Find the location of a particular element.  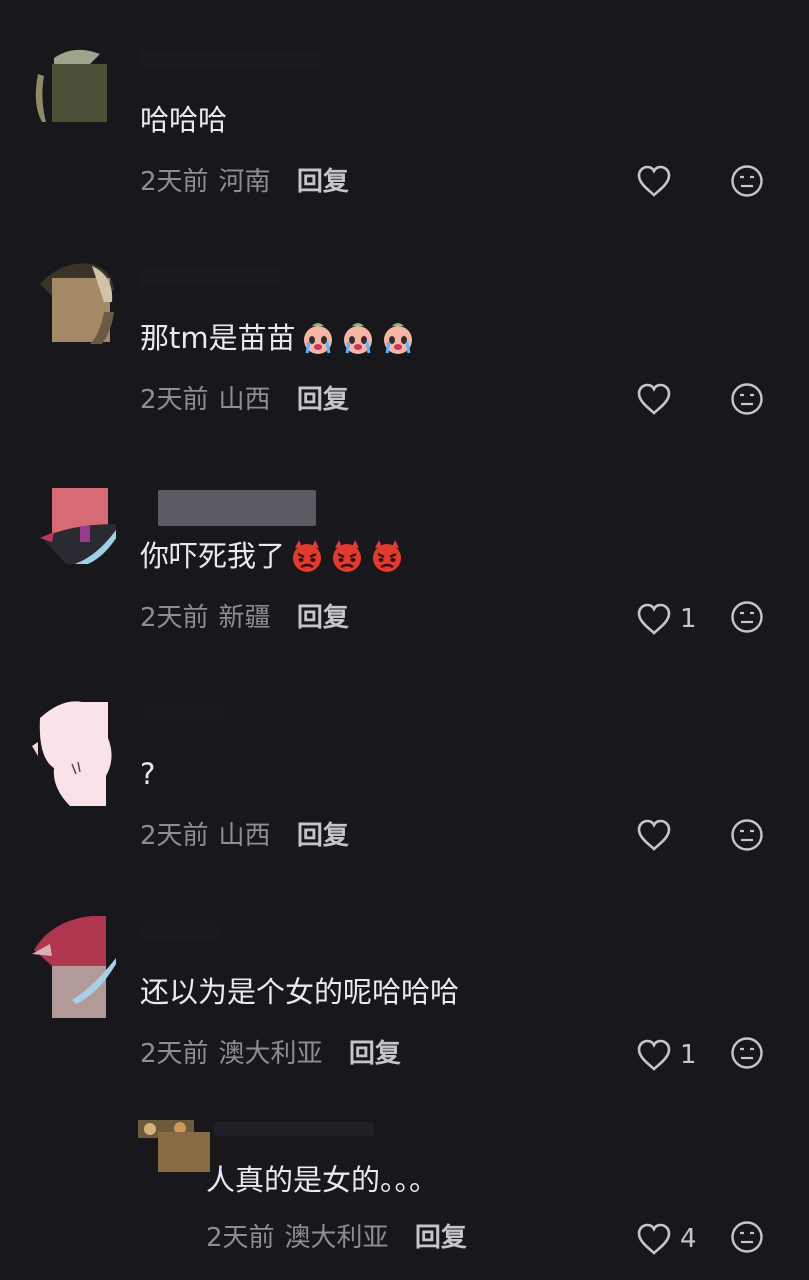

comment-text: 你吓死我了 is located at coordinates (272, 556).